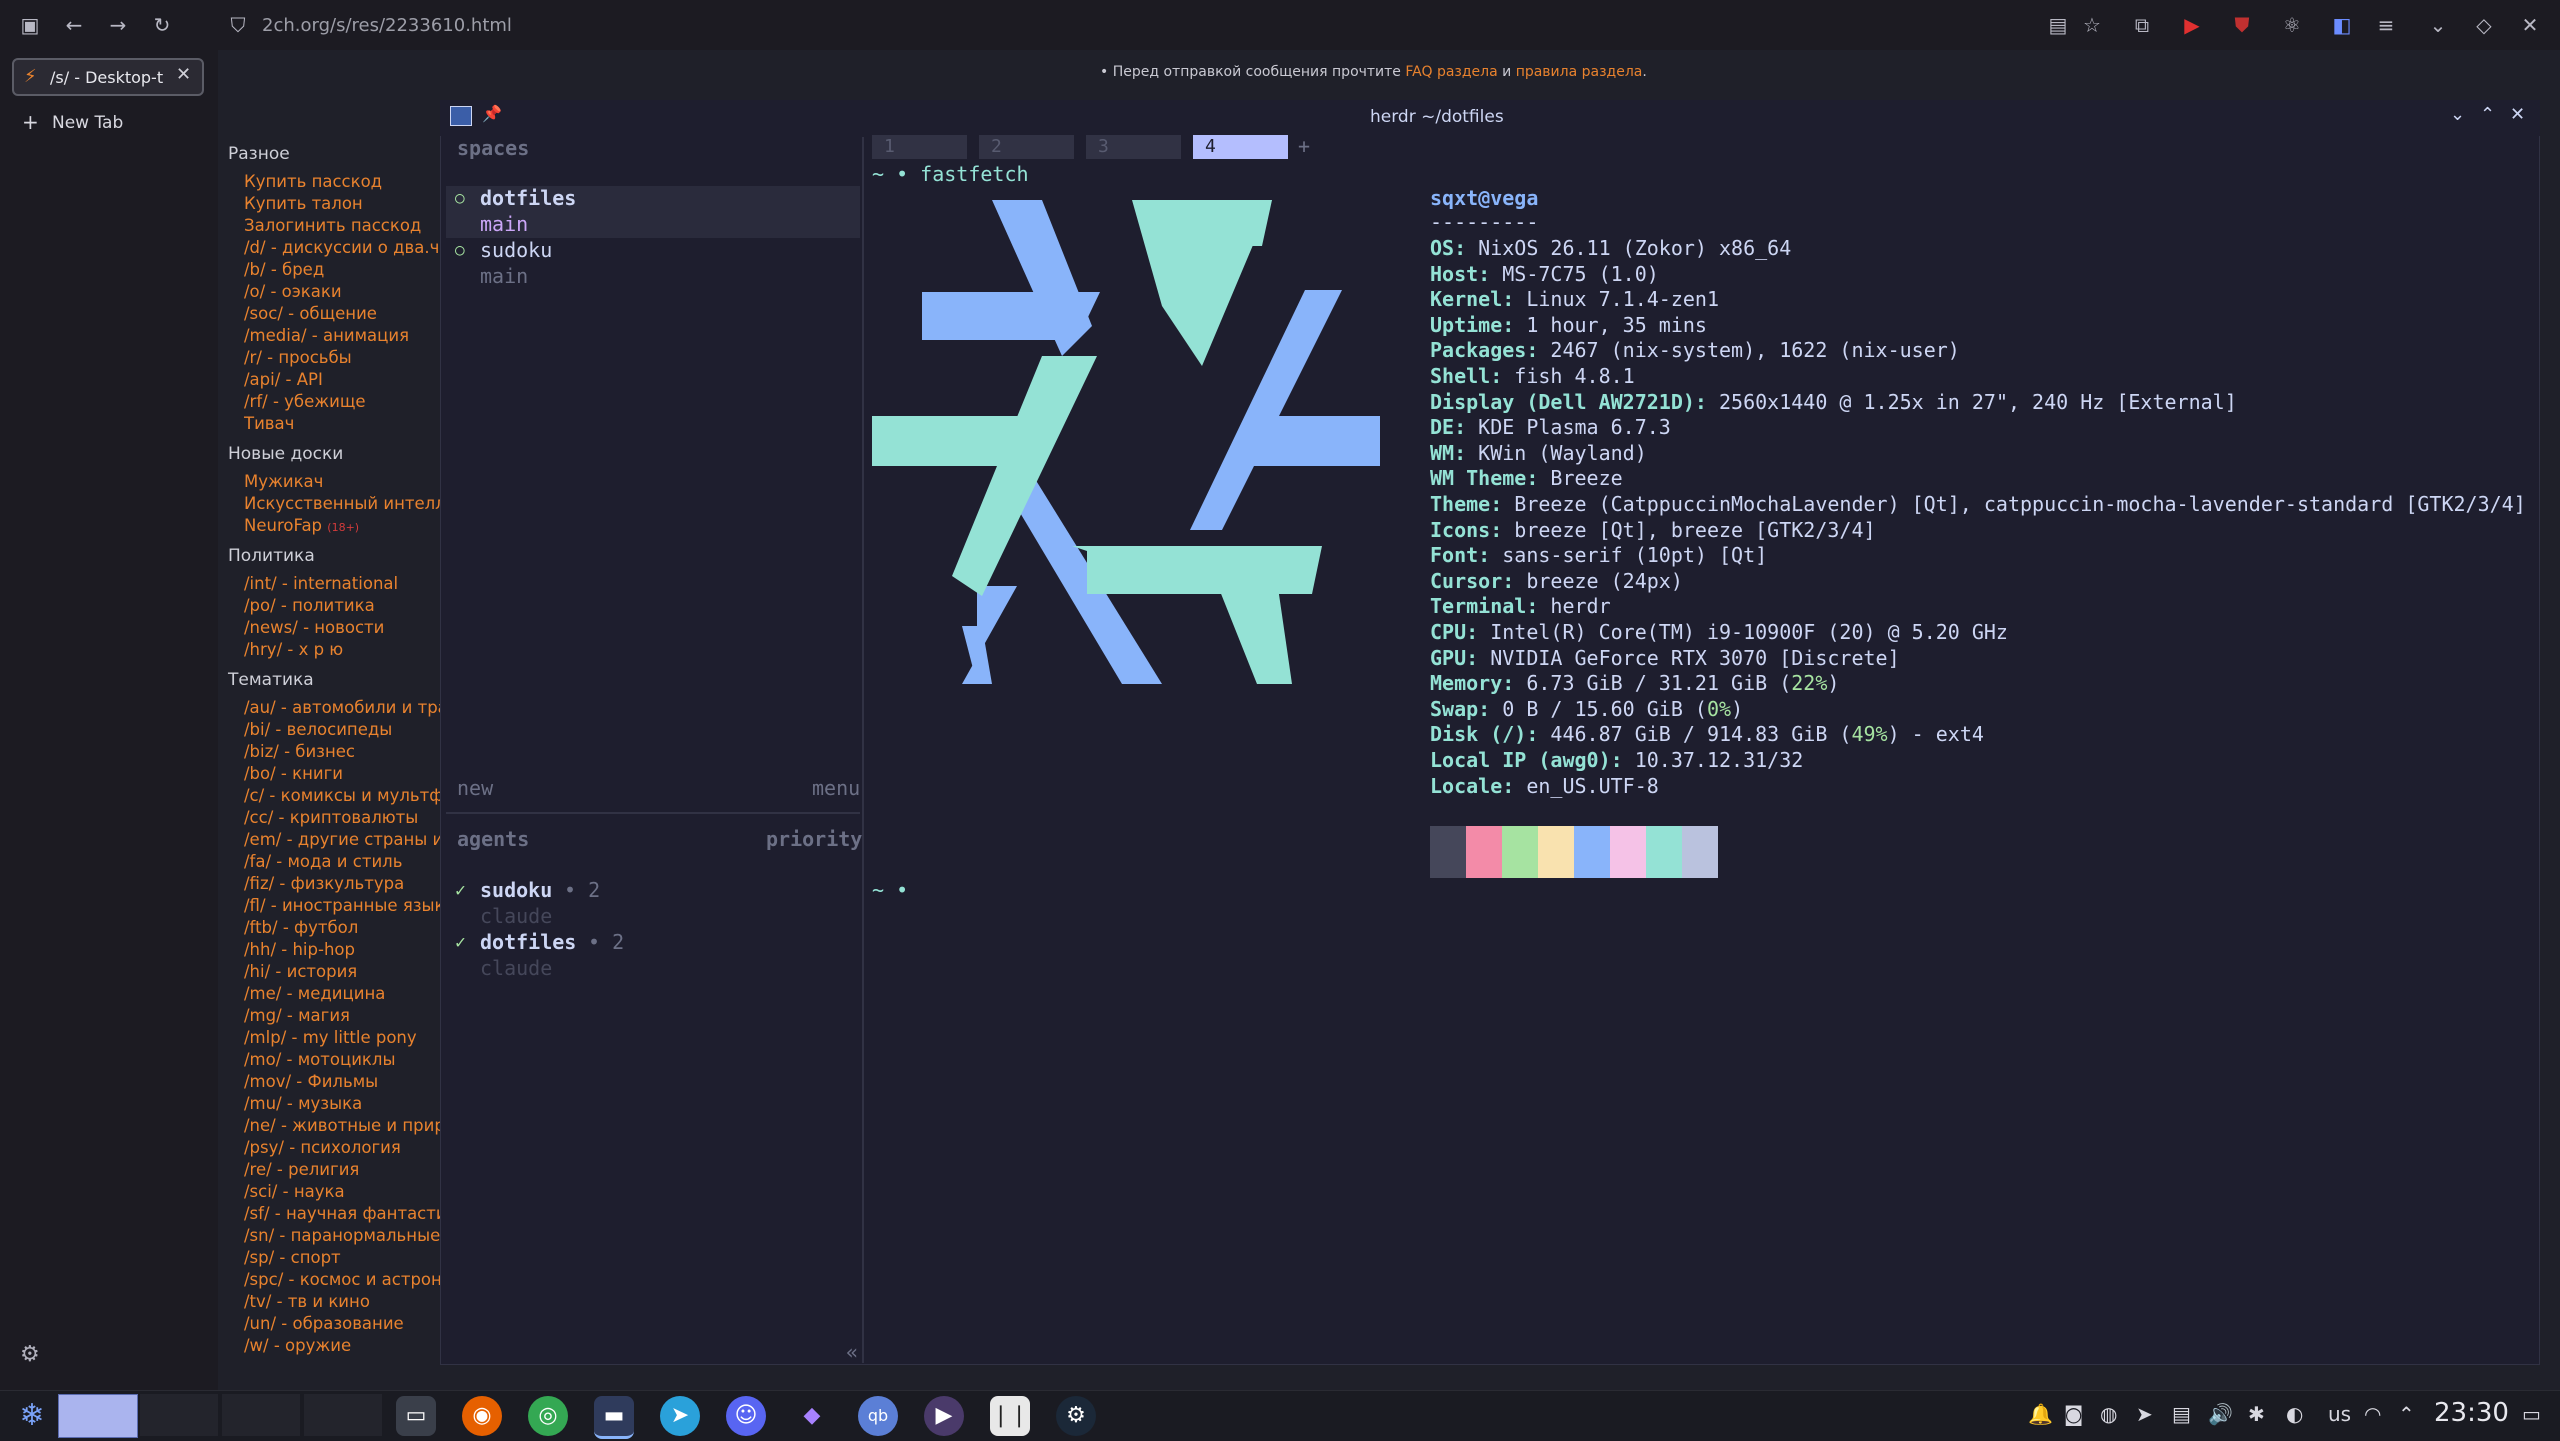 The width and height of the screenshot is (2560, 1441). I want to click on menu-button: menu, so click(836, 788).